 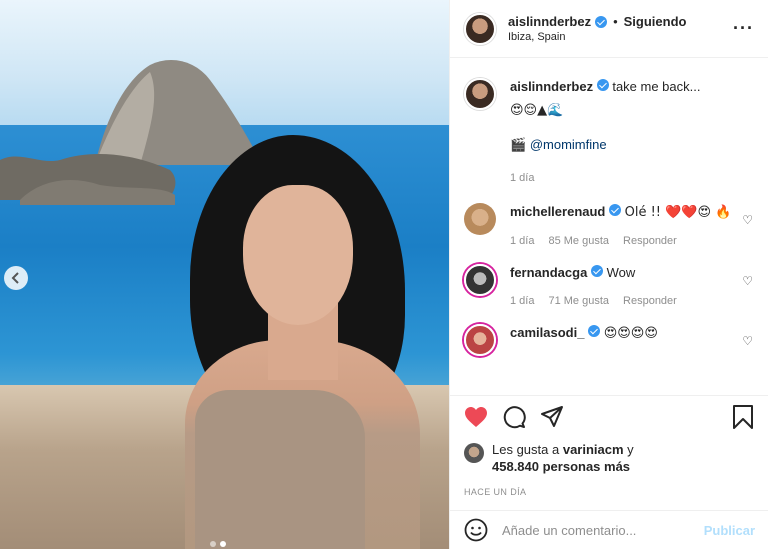 What do you see at coordinates (213, 544) in the screenshot?
I see `carousel-dot` at bounding box center [213, 544].